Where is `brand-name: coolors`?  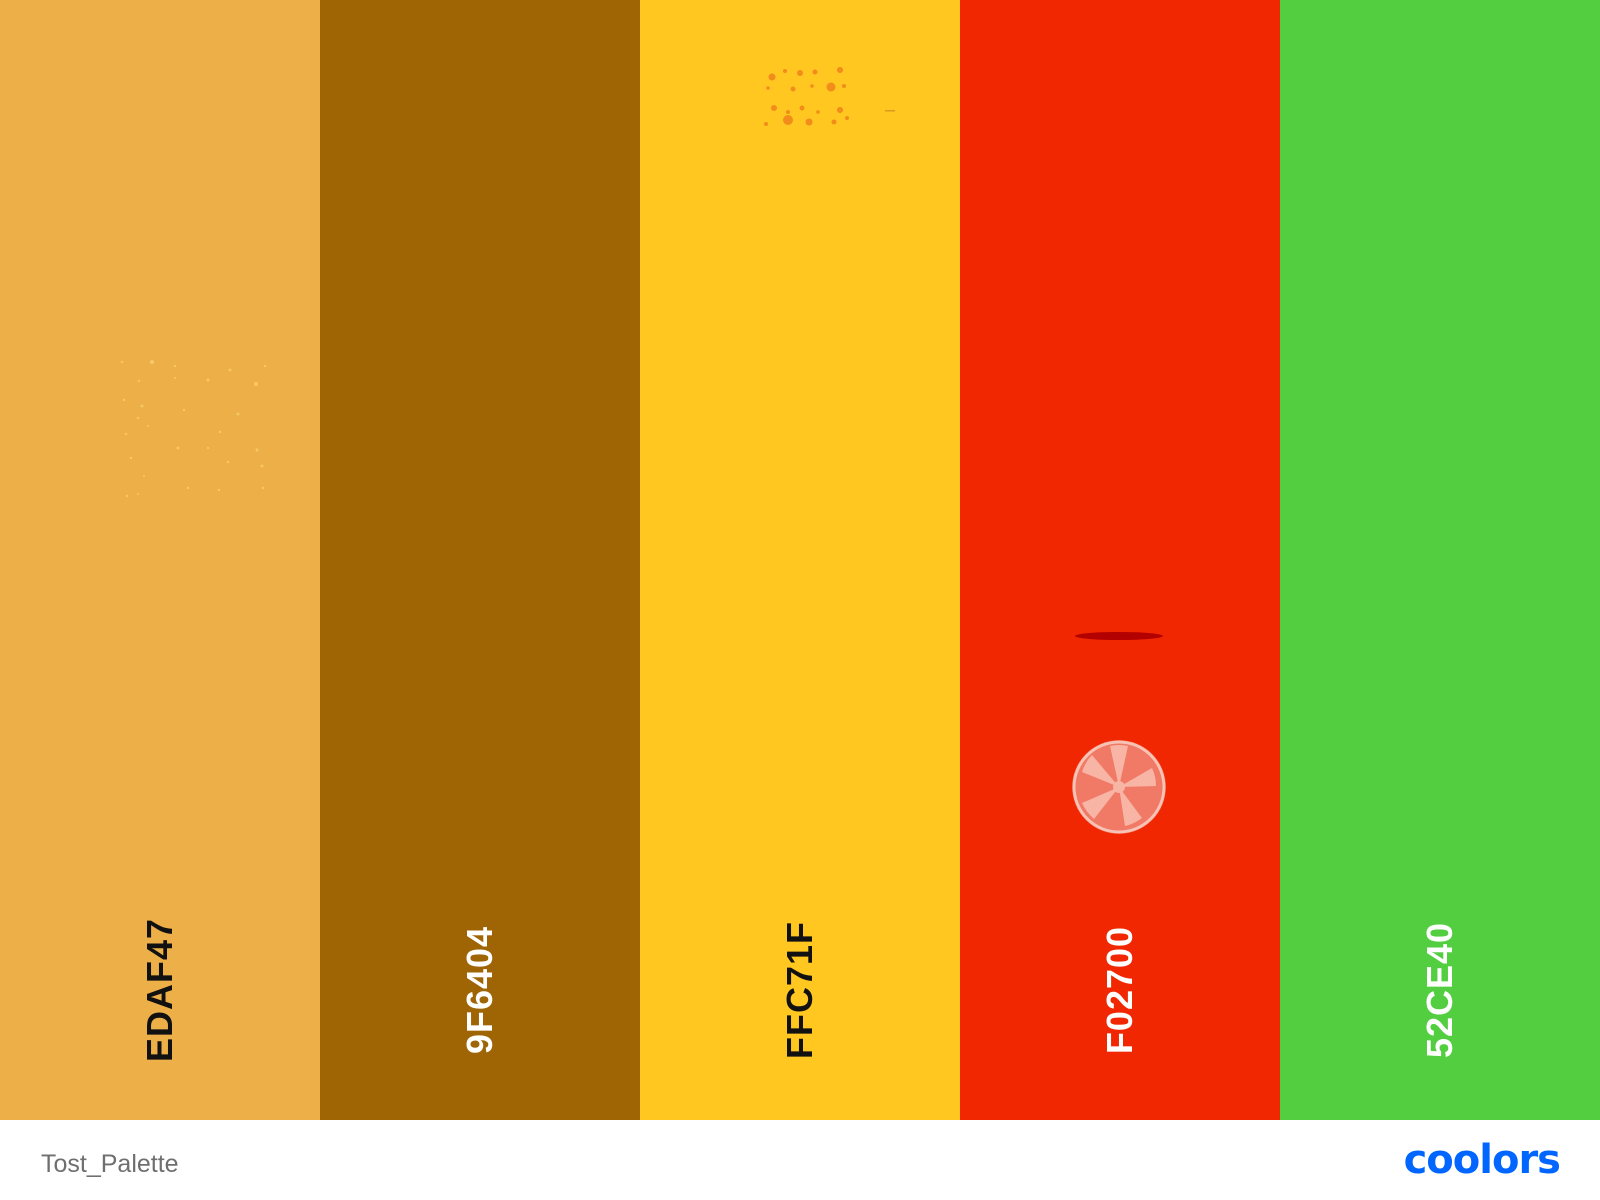 brand-name: coolors is located at coordinates (1482, 1160).